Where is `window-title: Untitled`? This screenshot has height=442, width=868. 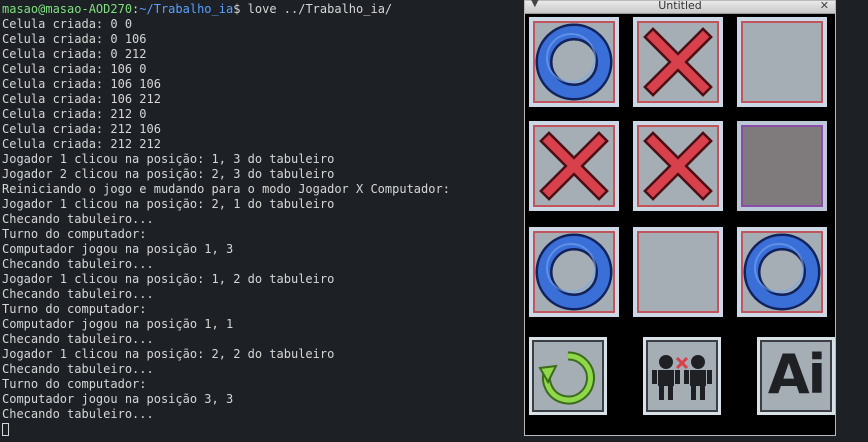
window-title: Untitled is located at coordinates (680, 6).